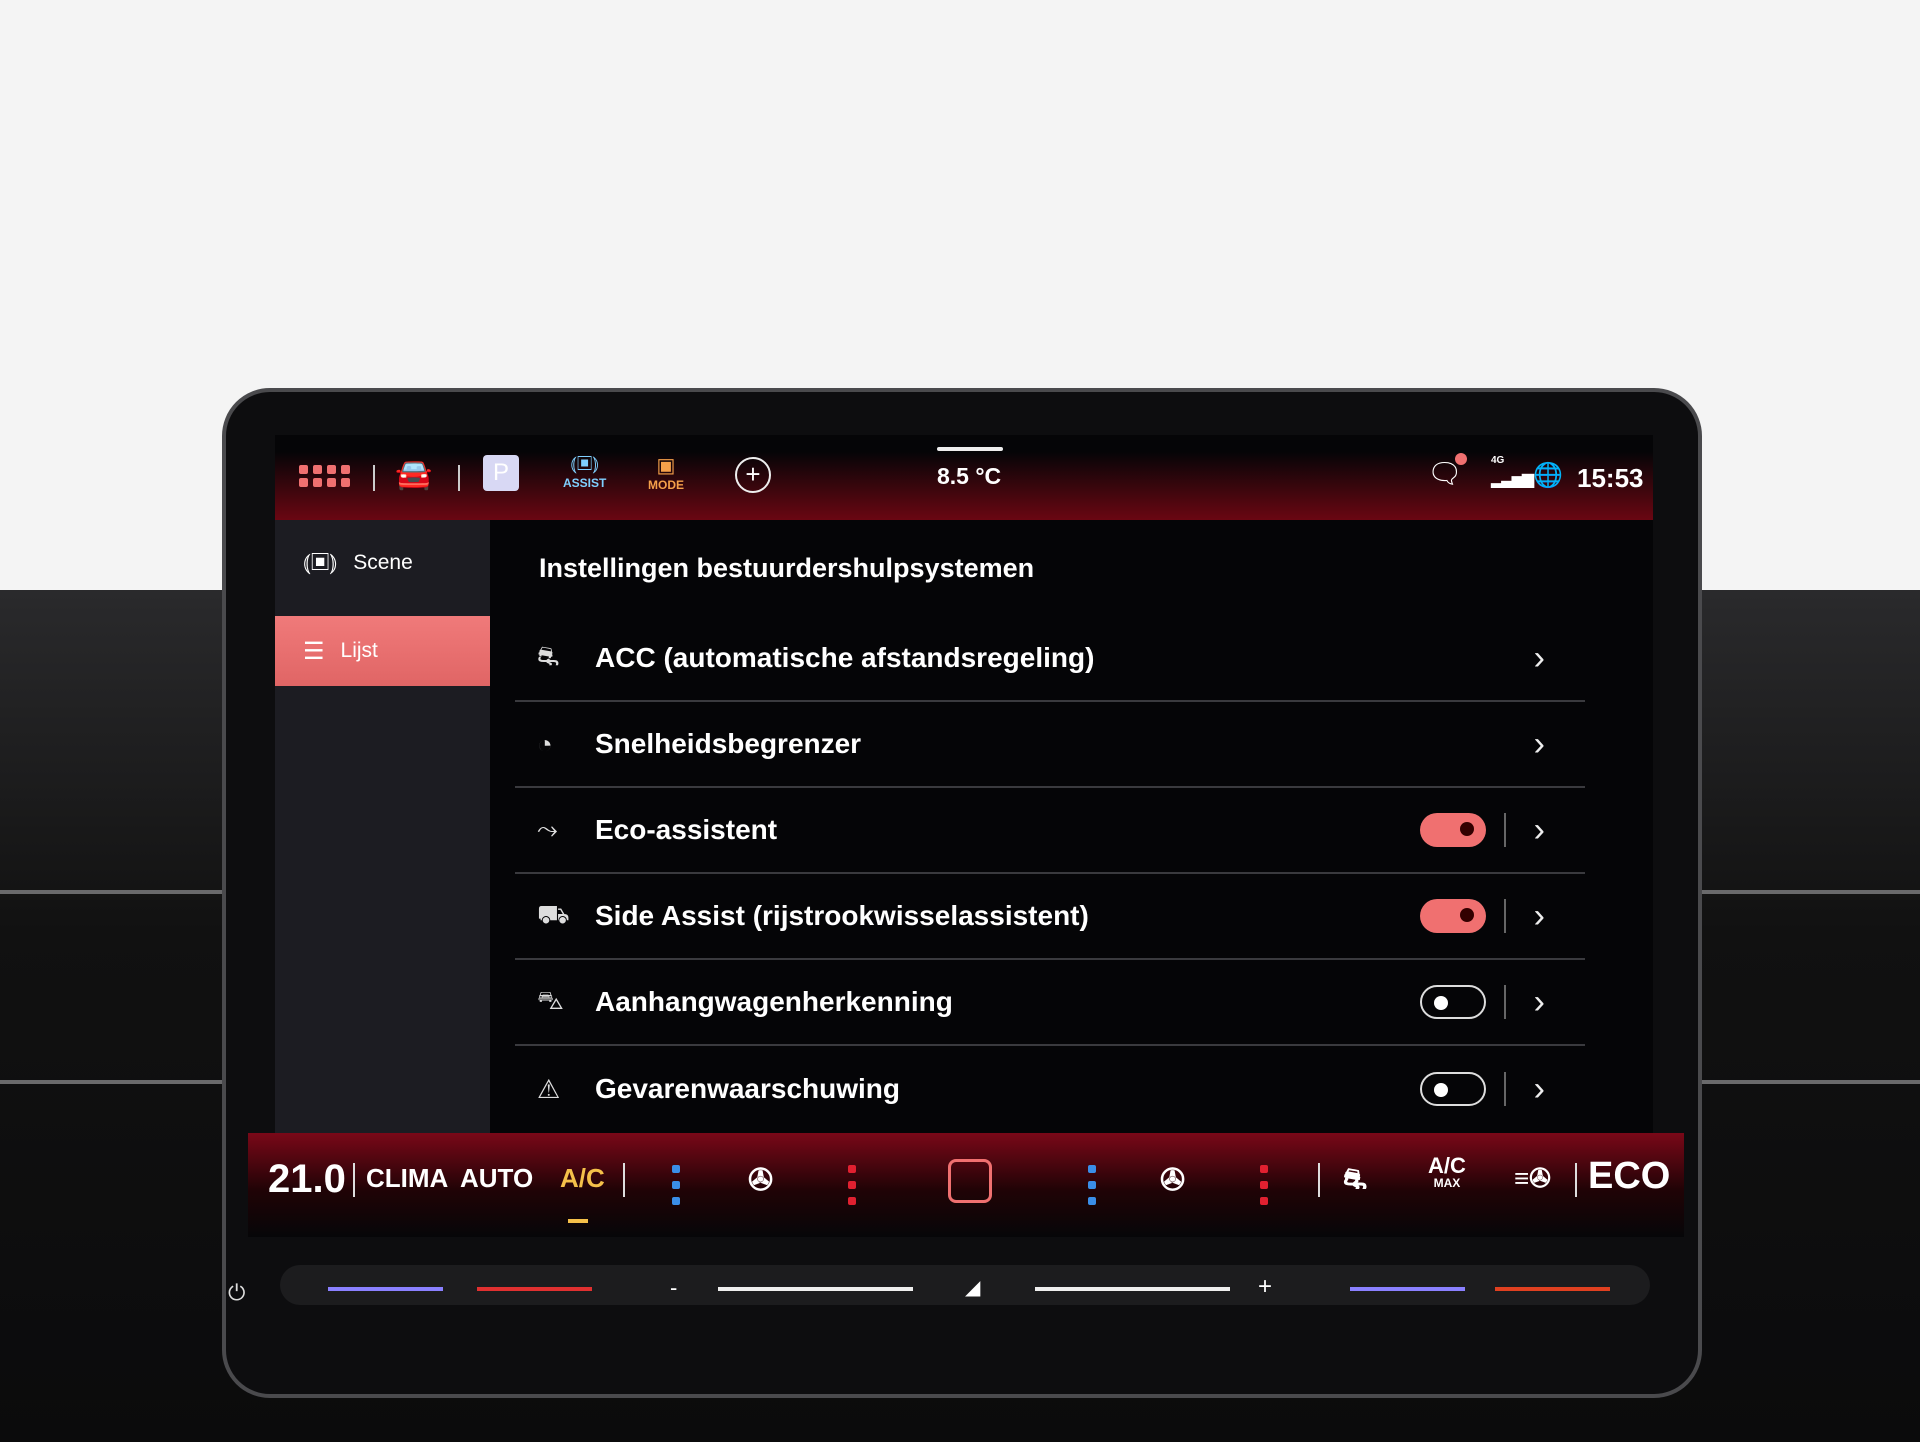  I want to click on notification-dot, so click(1461, 459).